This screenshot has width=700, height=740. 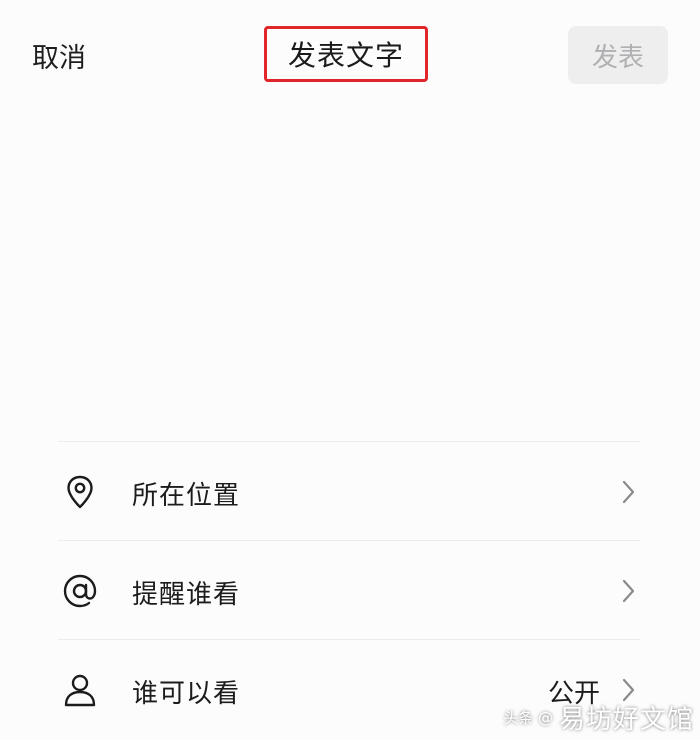 What do you see at coordinates (618, 55) in the screenshot?
I see `publish-button: 发表` at bounding box center [618, 55].